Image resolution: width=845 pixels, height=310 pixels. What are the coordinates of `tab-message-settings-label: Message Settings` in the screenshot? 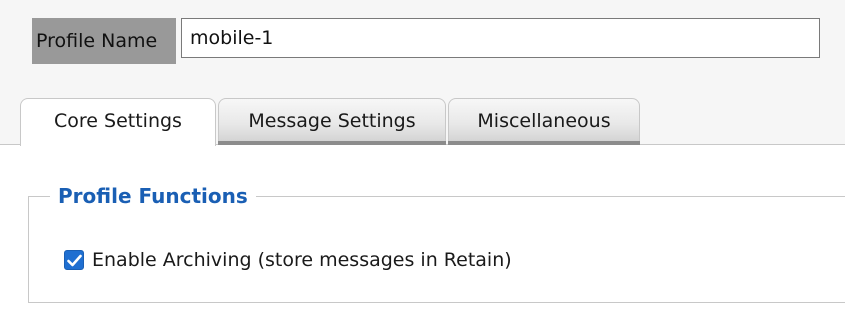 It's located at (332, 121).